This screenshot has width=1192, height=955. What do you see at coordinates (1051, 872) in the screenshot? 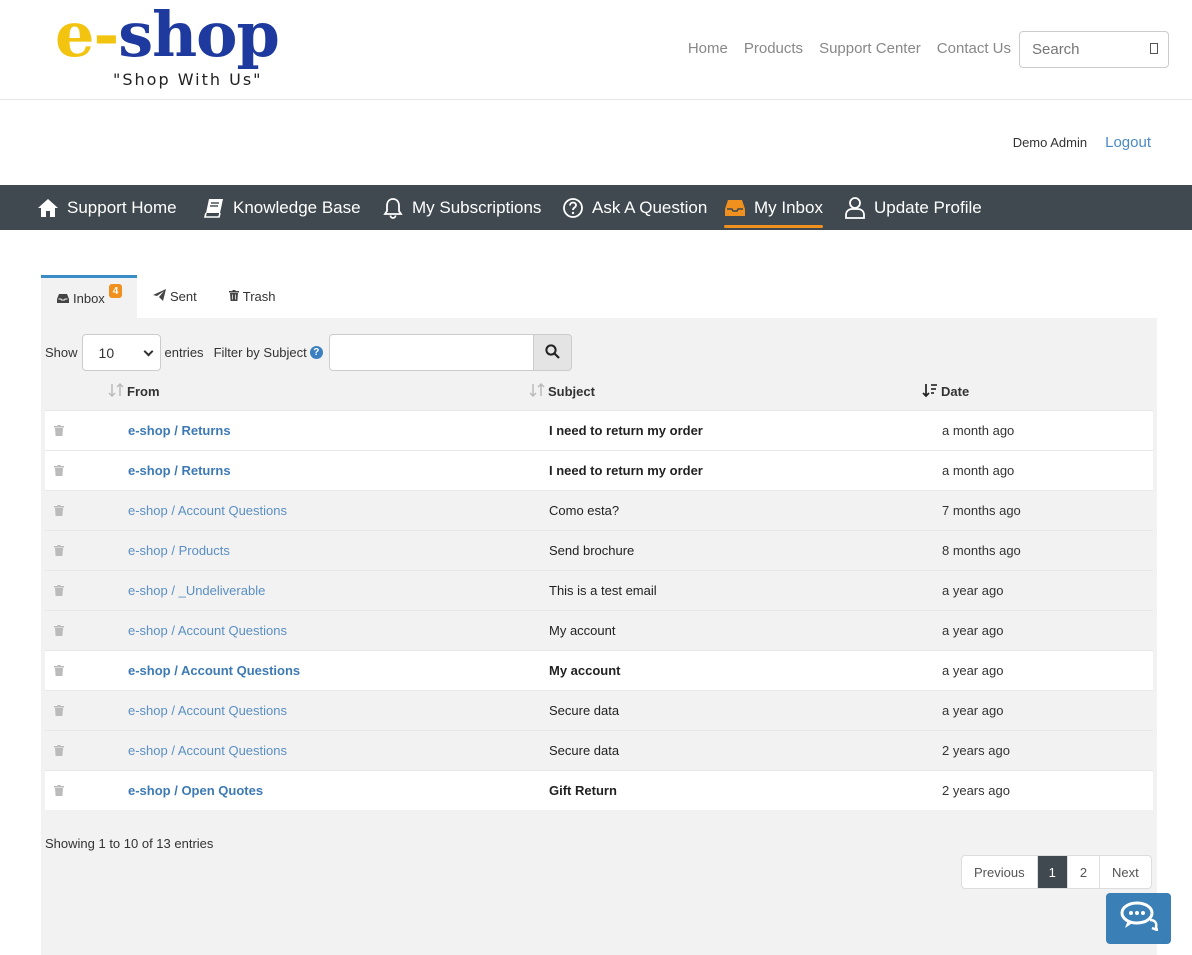
I see `pagination-page-1: 1` at bounding box center [1051, 872].